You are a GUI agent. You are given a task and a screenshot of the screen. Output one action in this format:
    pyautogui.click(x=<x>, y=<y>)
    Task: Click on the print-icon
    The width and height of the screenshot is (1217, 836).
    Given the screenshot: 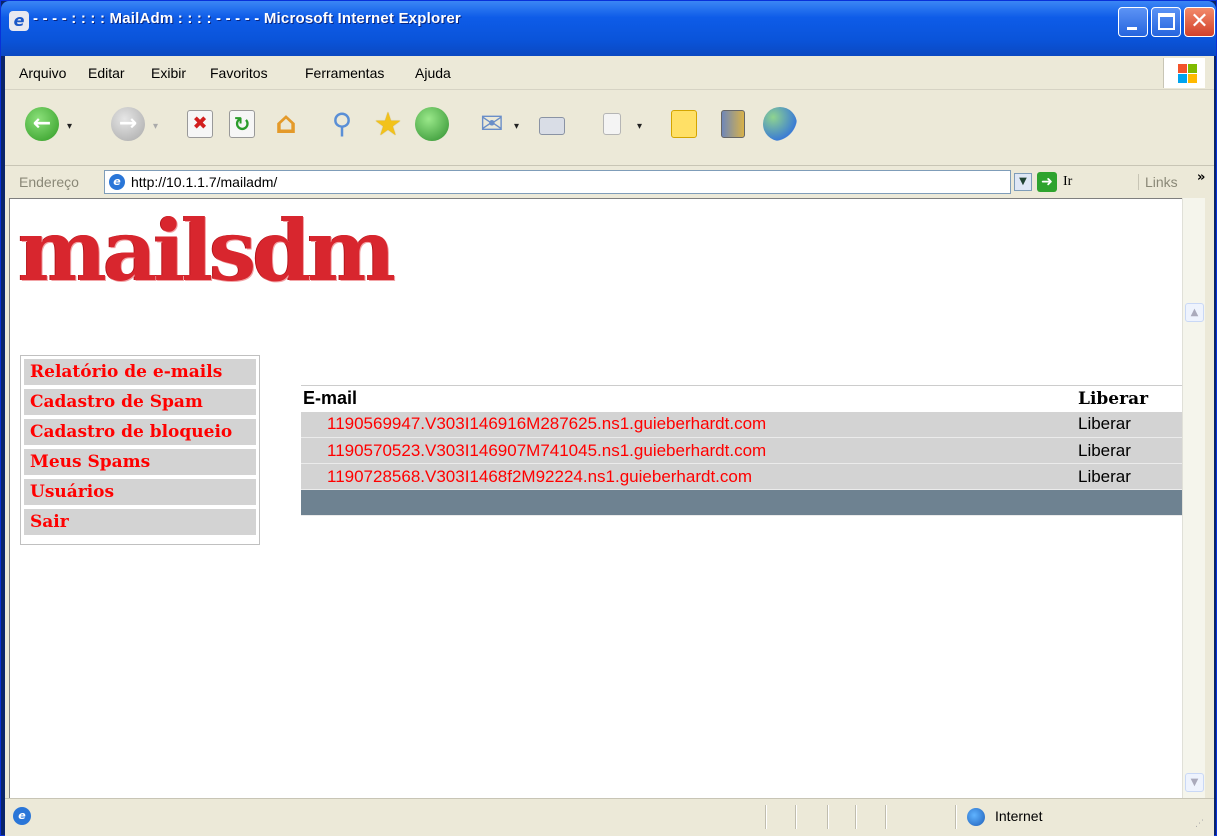 What is the action you would take?
    pyautogui.click(x=552, y=126)
    